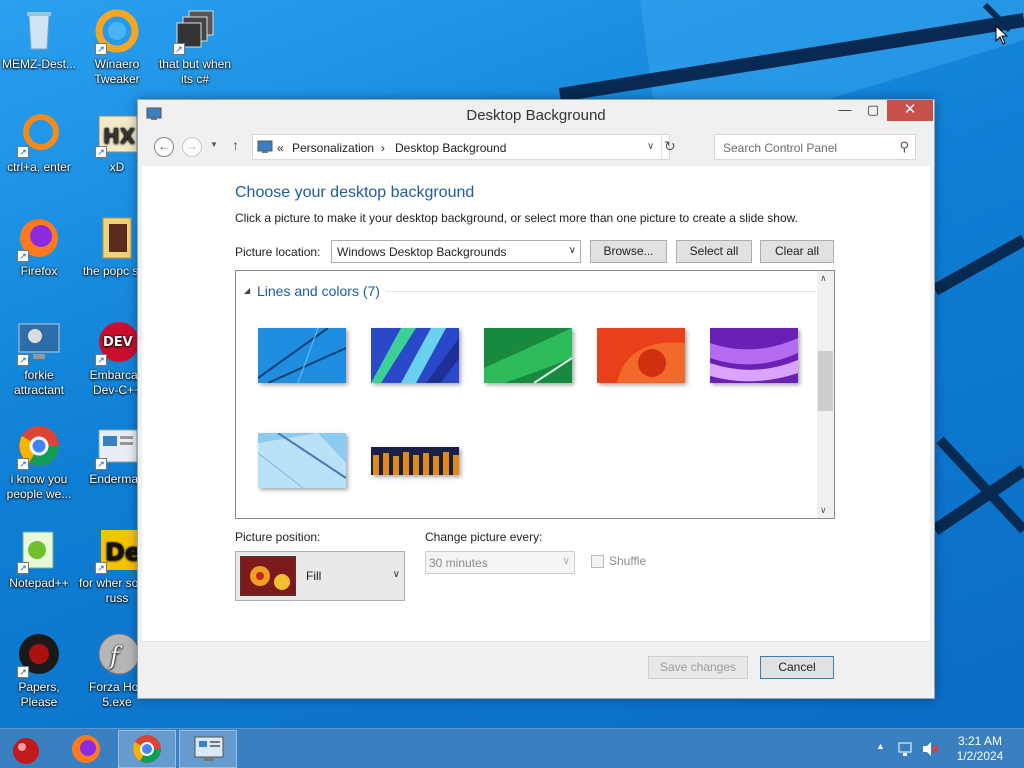 The height and width of the screenshot is (768, 1024). Describe the element at coordinates (825, 381) in the screenshot. I see `scrollbar-thumb` at that location.